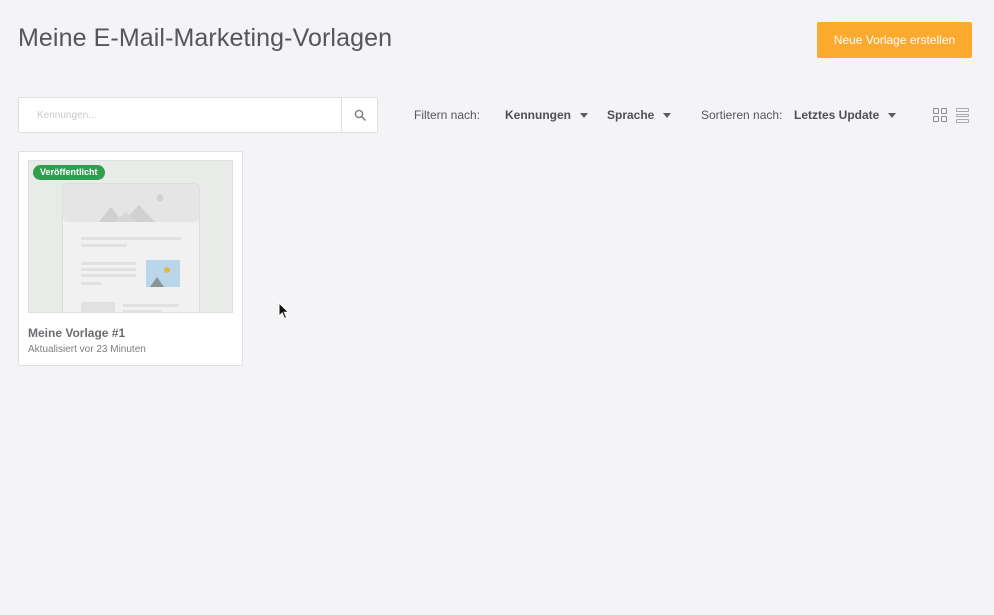 This screenshot has height=615, width=994. I want to click on grid-view-icon, so click(941, 115).